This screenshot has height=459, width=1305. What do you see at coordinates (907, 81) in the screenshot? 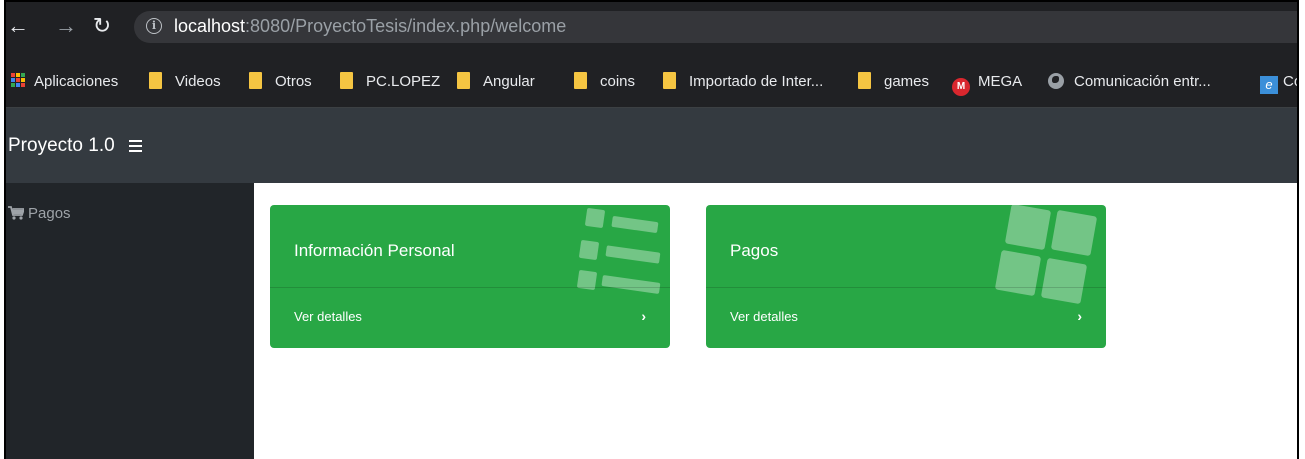
I see `bookmark-label: games` at bounding box center [907, 81].